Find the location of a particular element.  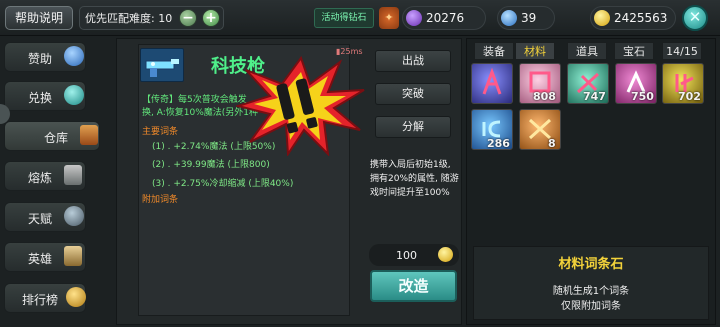

main-affix-title: 主要词条 is located at coordinates (160, 132).